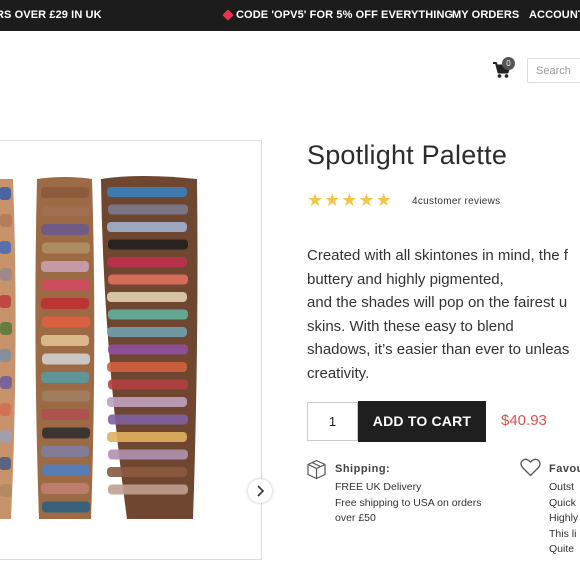 The height and width of the screenshot is (580, 580). What do you see at coordinates (422, 421) in the screenshot?
I see `add-to-cart-button: ADD TO CART` at bounding box center [422, 421].